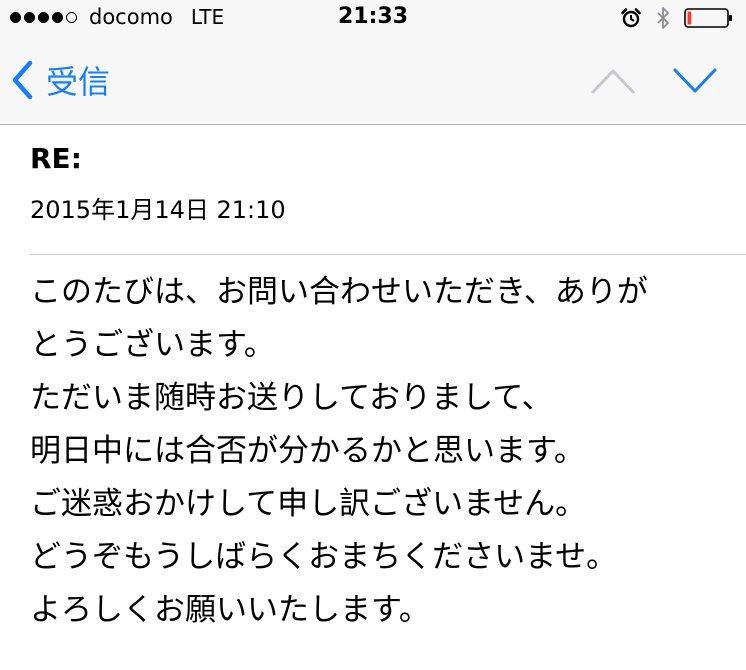 Image resolution: width=746 pixels, height=670 pixels. What do you see at coordinates (158, 210) in the screenshot?
I see `email-date: 2015年1月14日 21:10` at bounding box center [158, 210].